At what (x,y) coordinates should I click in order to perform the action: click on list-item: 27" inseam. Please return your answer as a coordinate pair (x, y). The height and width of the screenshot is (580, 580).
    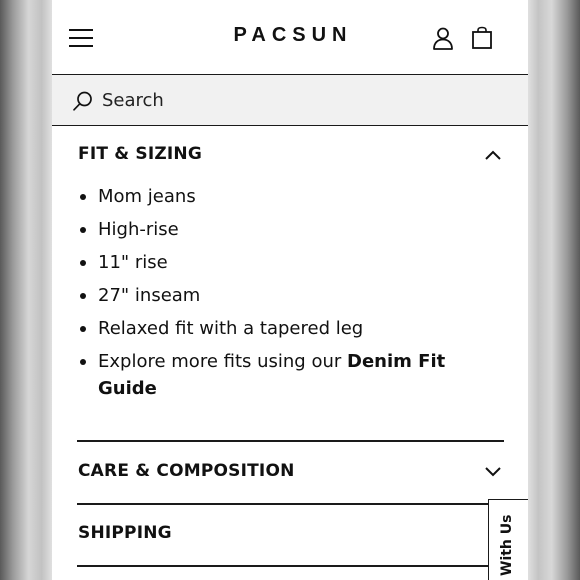
    Looking at the image, I should click on (293, 295).